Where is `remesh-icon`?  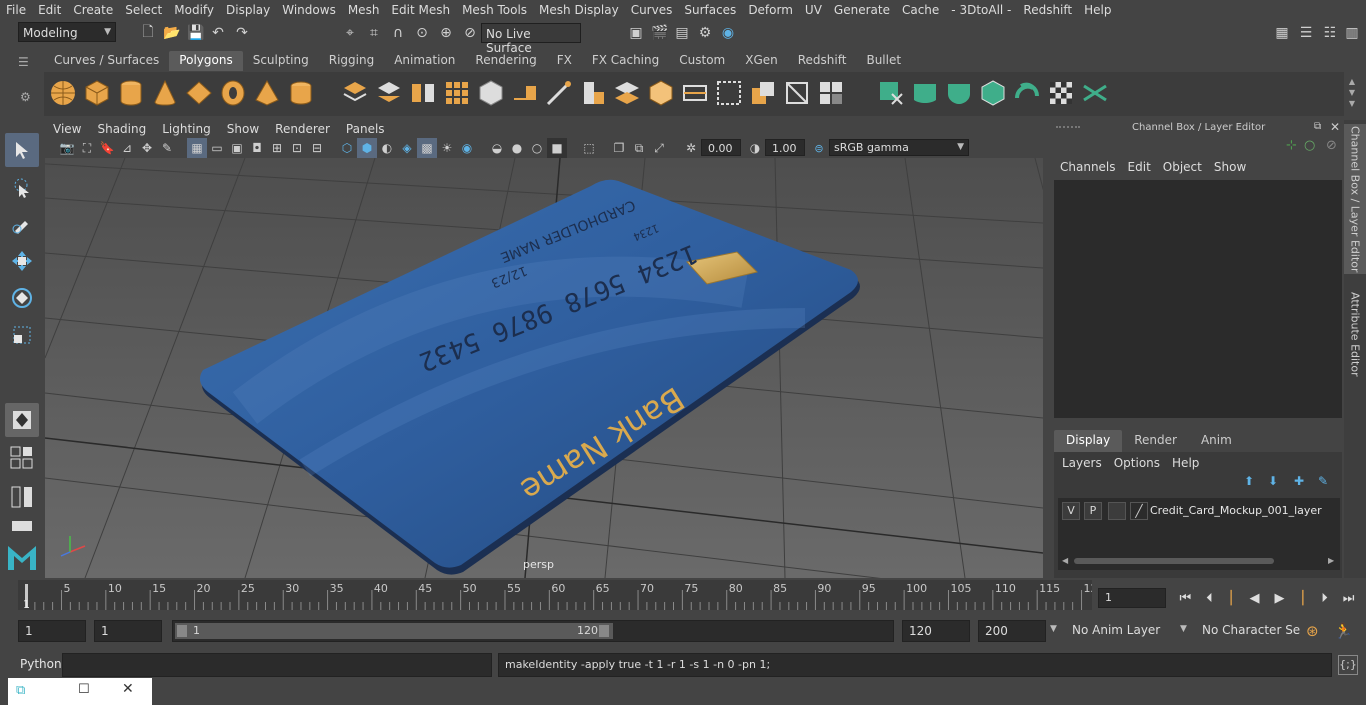
remesh-icon is located at coordinates (525, 93).